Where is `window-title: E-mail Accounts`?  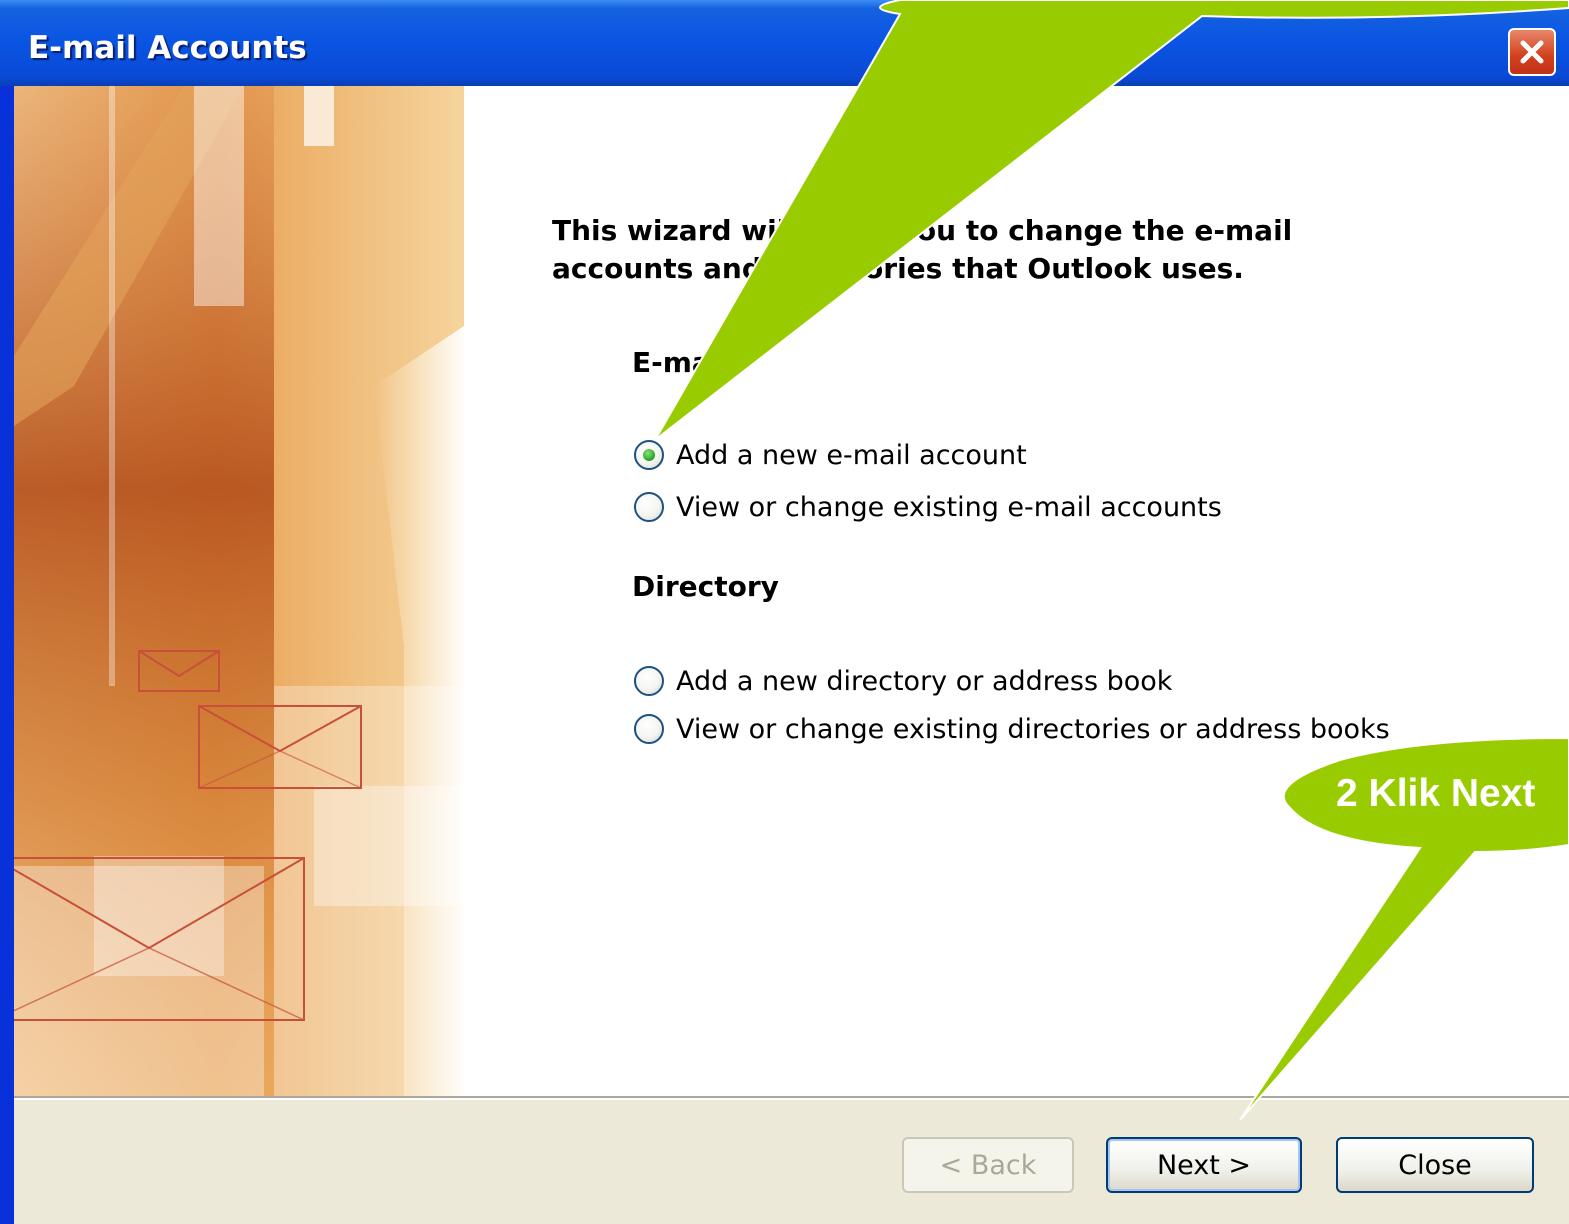
window-title: E-mail Accounts is located at coordinates (167, 48).